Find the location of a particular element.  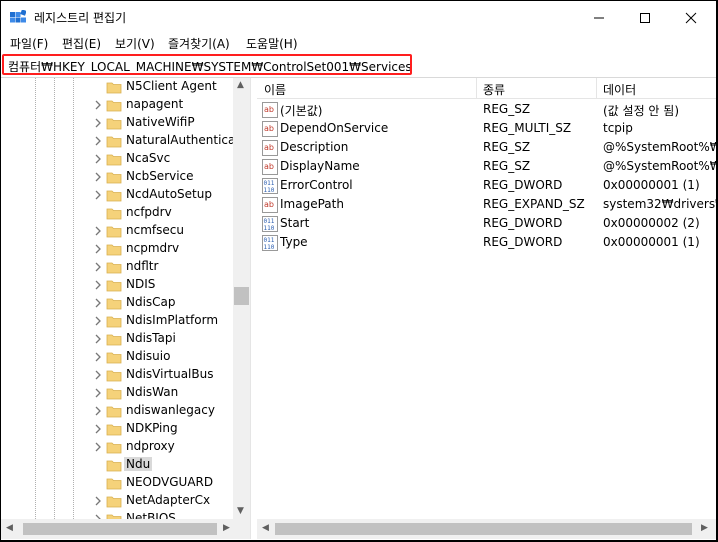

tree-vertical-scrollbar: ▲ ▼ is located at coordinates (241, 298).